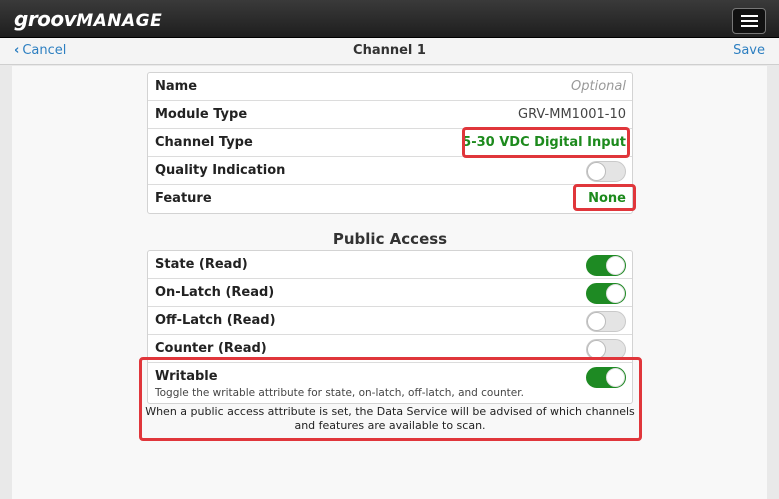 Image resolution: width=779 pixels, height=499 pixels. What do you see at coordinates (45, 19) in the screenshot?
I see `logo-text-main: groov` at bounding box center [45, 19].